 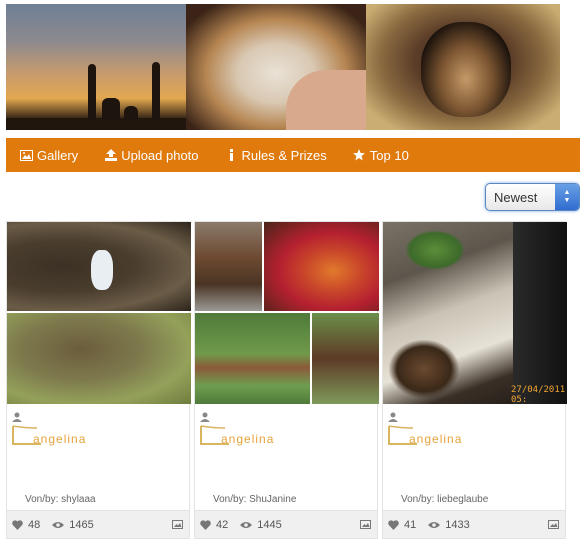 I want to click on star-icon, so click(x=359, y=155).